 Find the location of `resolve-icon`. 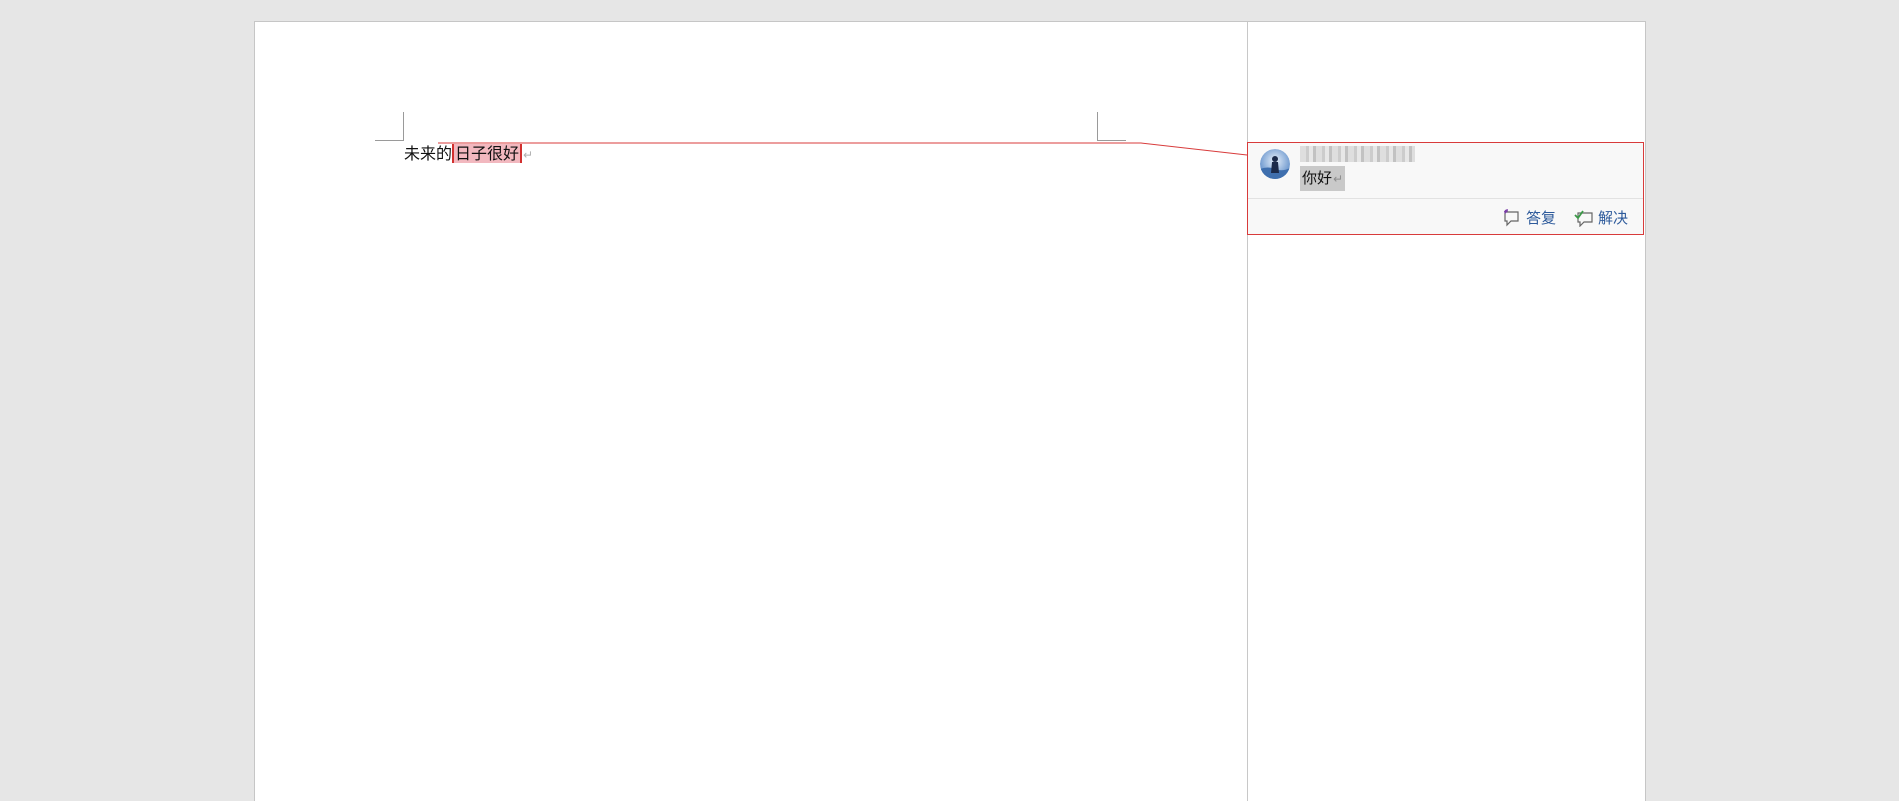

resolve-icon is located at coordinates (1584, 218).